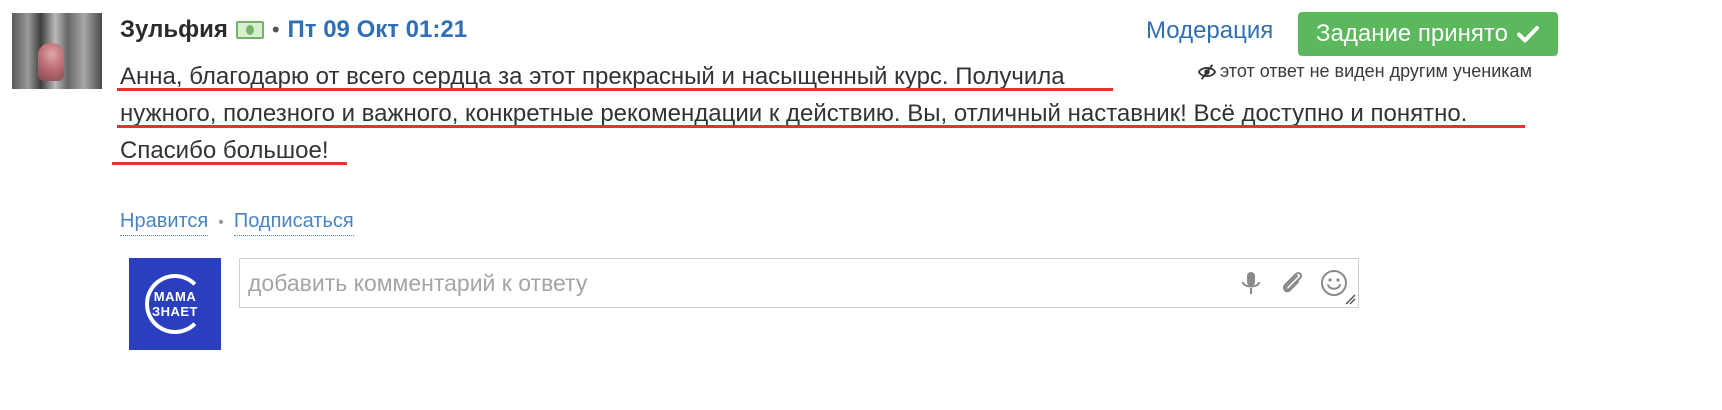 The width and height of the screenshot is (1722, 410). What do you see at coordinates (249, 30) in the screenshot?
I see `money-icon` at bounding box center [249, 30].